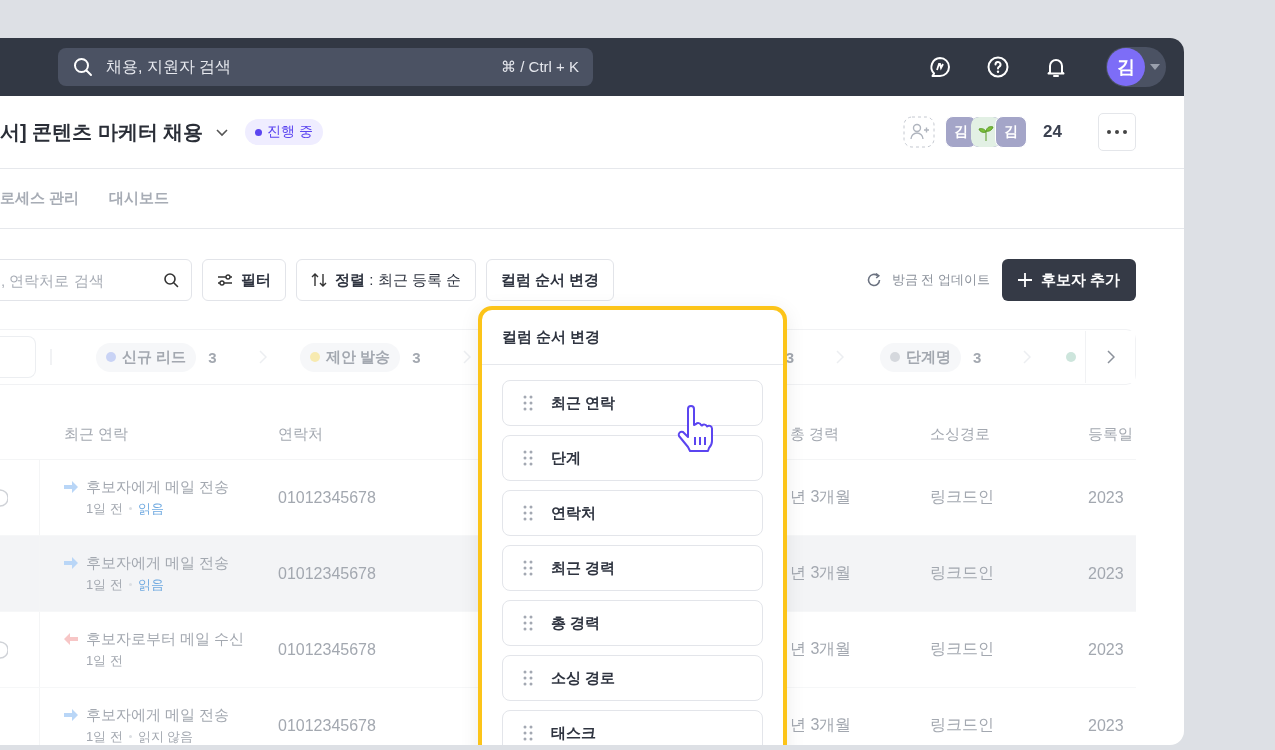 The image size is (1275, 750). Describe the element at coordinates (940, 67) in the screenshot. I see `chat-bubble-icon` at that location.